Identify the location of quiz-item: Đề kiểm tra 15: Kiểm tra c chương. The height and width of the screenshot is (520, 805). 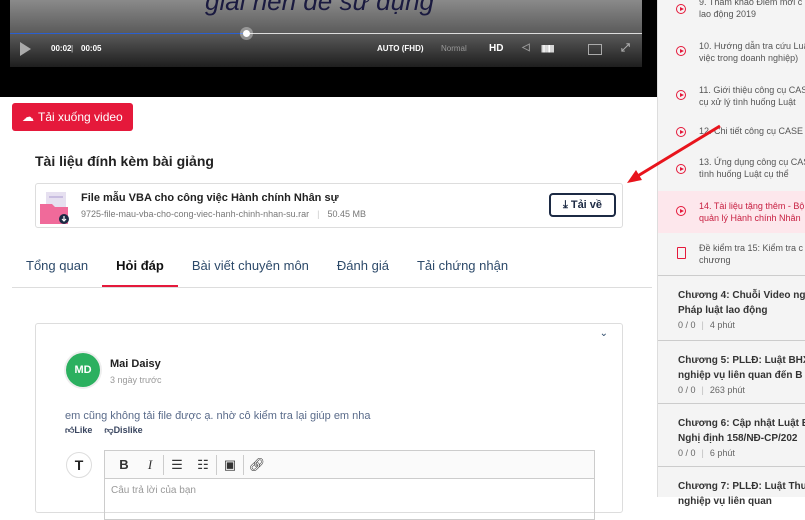
(731, 254).